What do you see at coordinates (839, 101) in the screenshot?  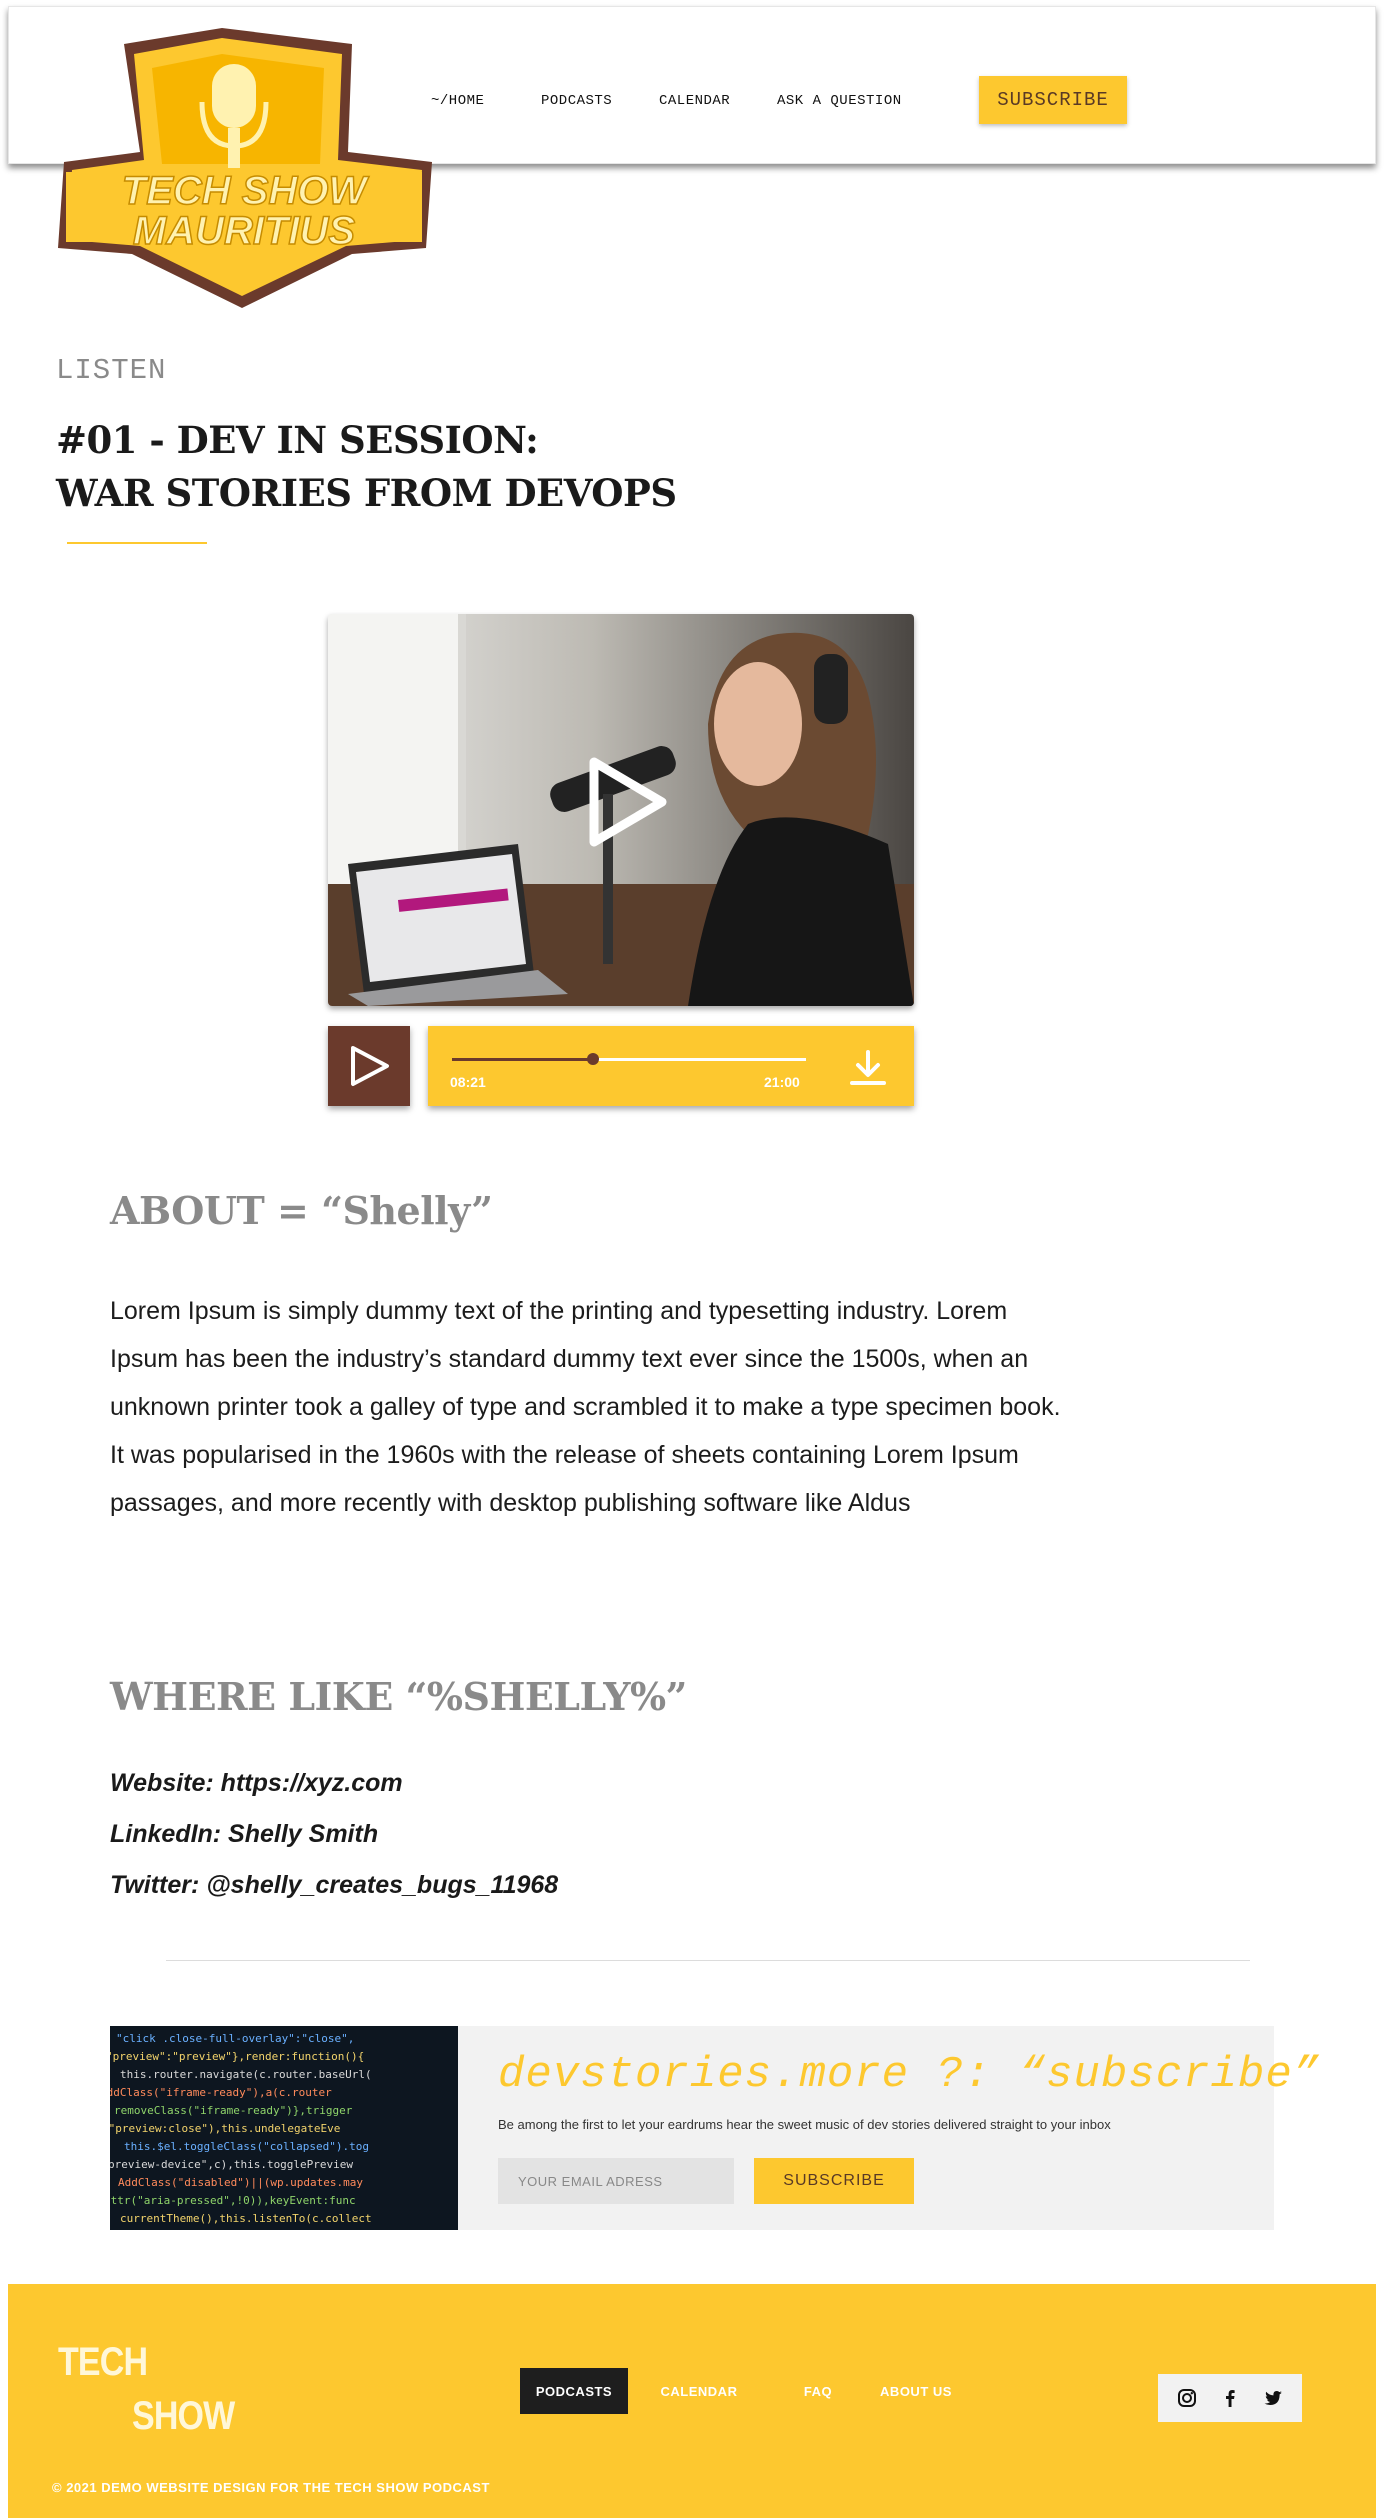 I see `nav-ask-a-question: ASK A QUESTION` at bounding box center [839, 101].